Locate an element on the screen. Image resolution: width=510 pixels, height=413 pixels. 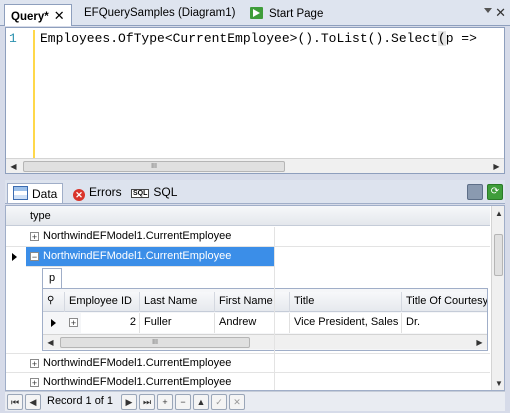
cell-first-name: Andrew is located at coordinates (252, 323).